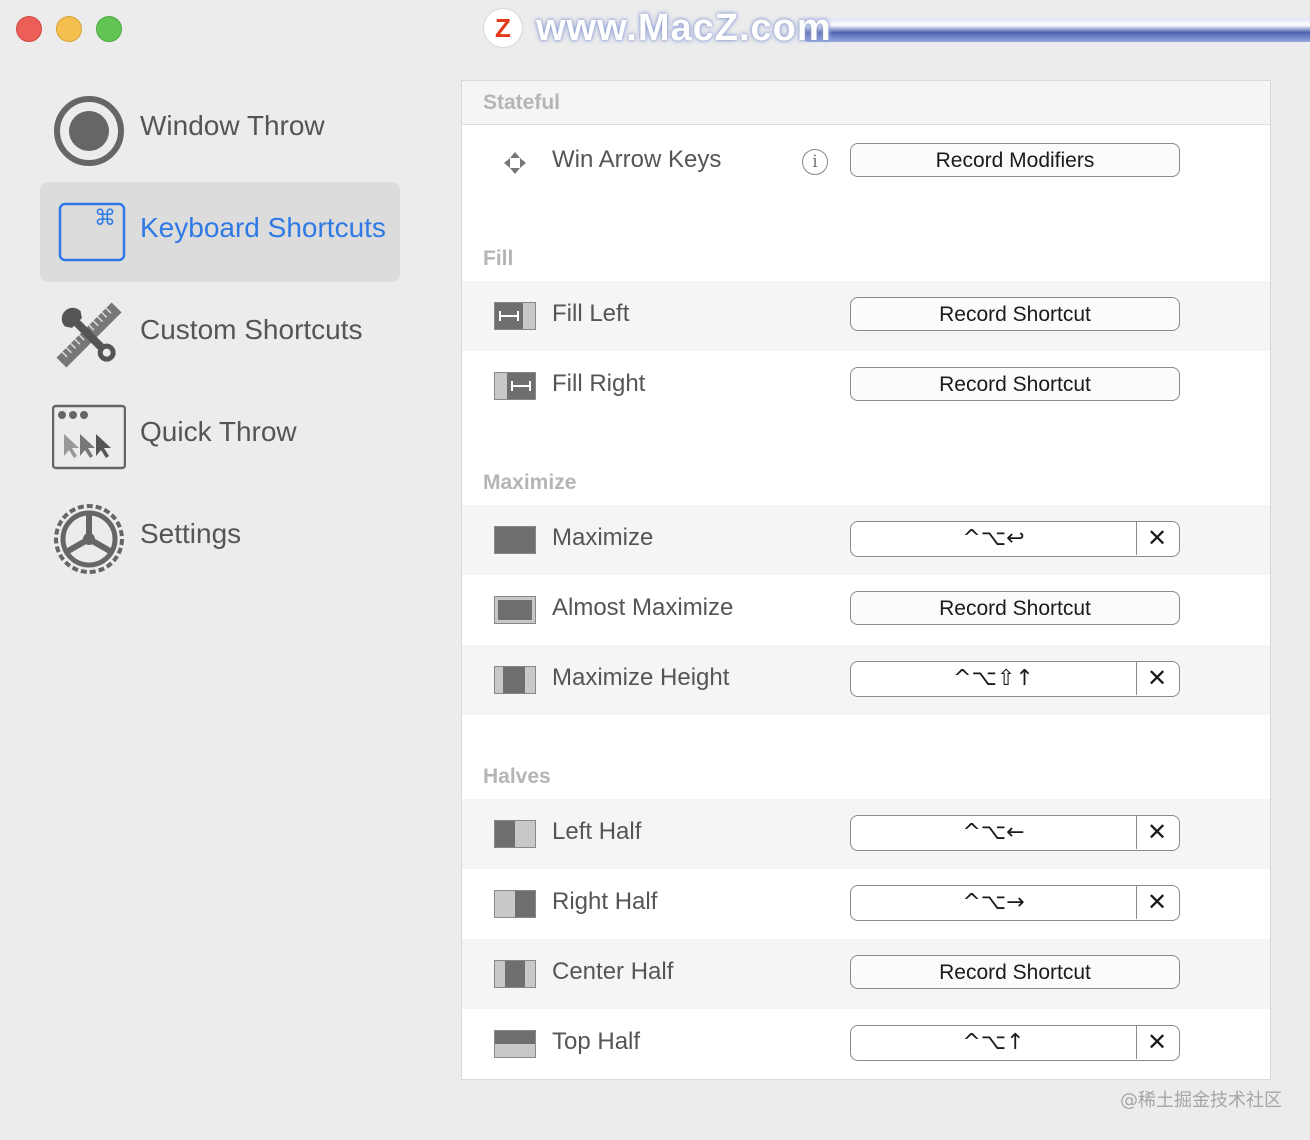 The height and width of the screenshot is (1140, 1310). I want to click on sidebar-item-quick-throw: Quick Throw, so click(220, 436).